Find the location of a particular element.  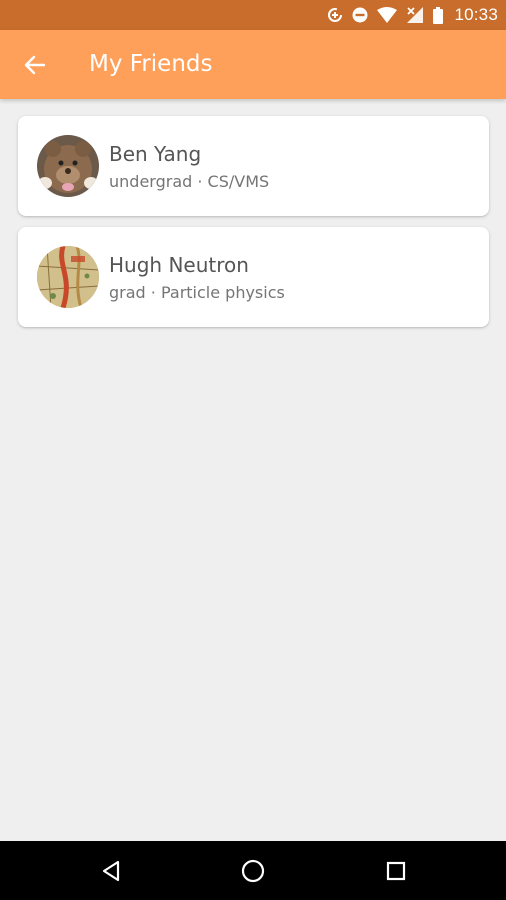

recents-square-icon is located at coordinates (396, 870).